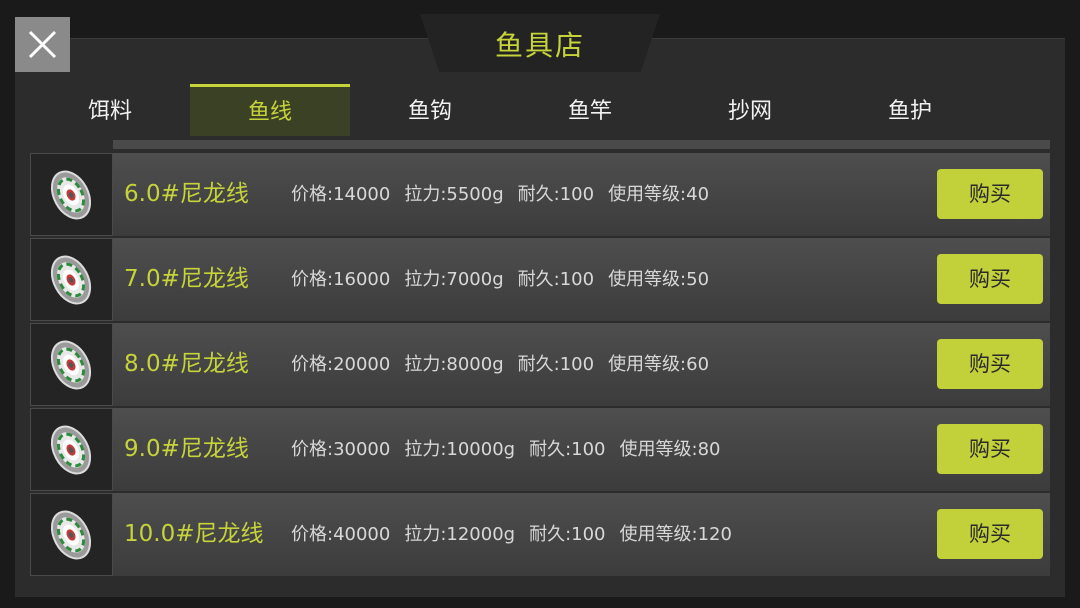  I want to click on tab-bait: 饵料, so click(110, 110).